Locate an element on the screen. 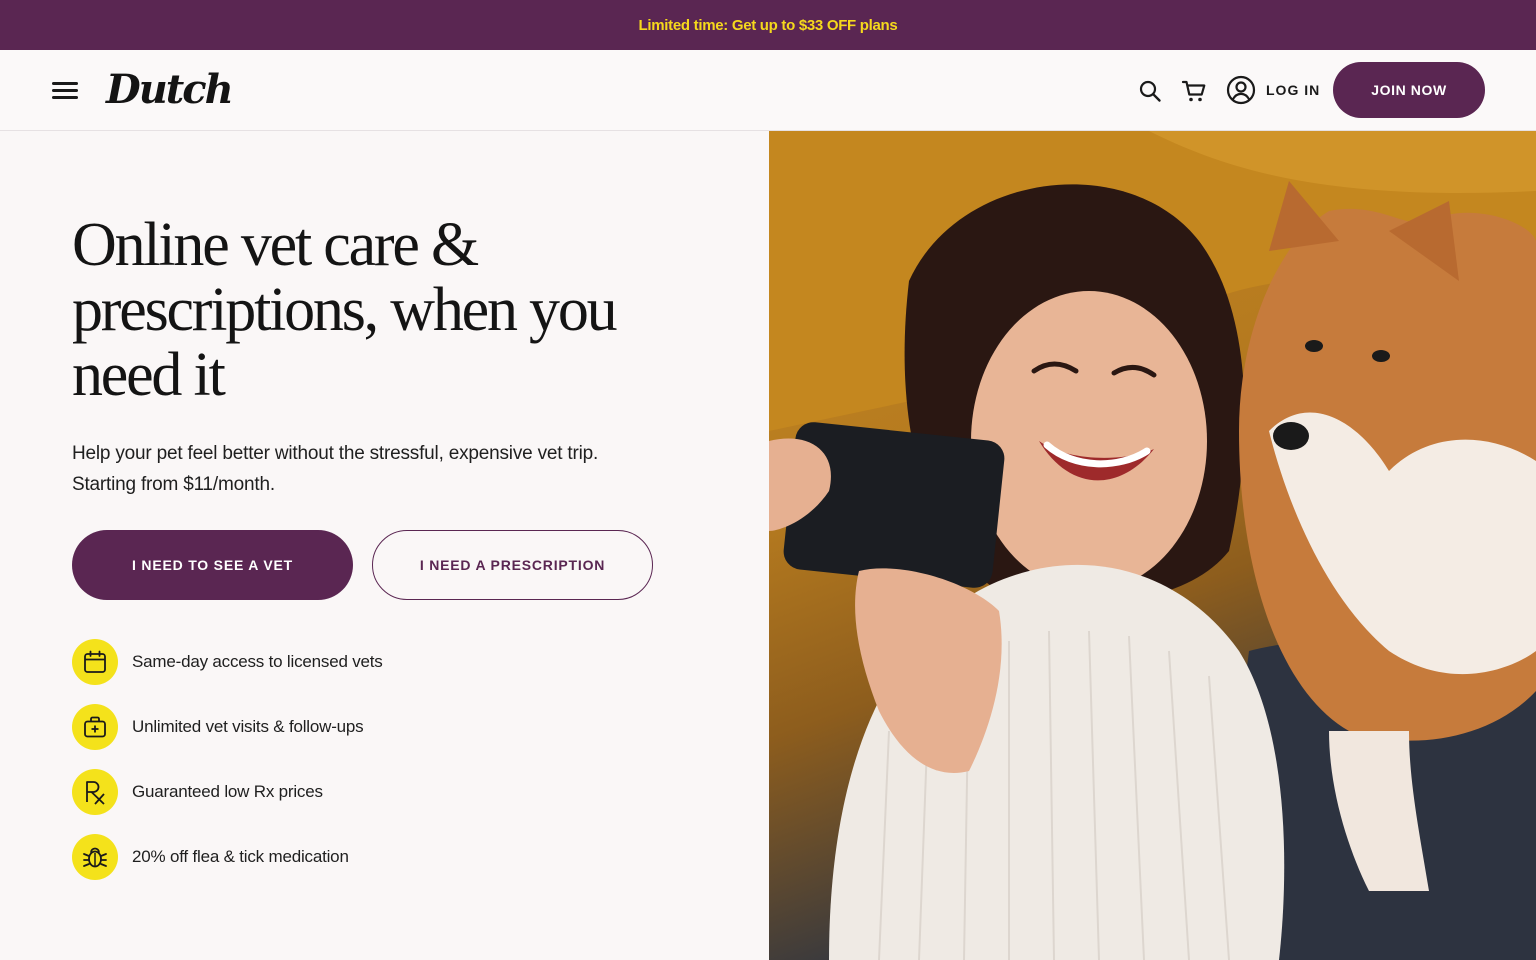 The height and width of the screenshot is (960, 1536). login-link: LOG IN is located at coordinates (1293, 90).